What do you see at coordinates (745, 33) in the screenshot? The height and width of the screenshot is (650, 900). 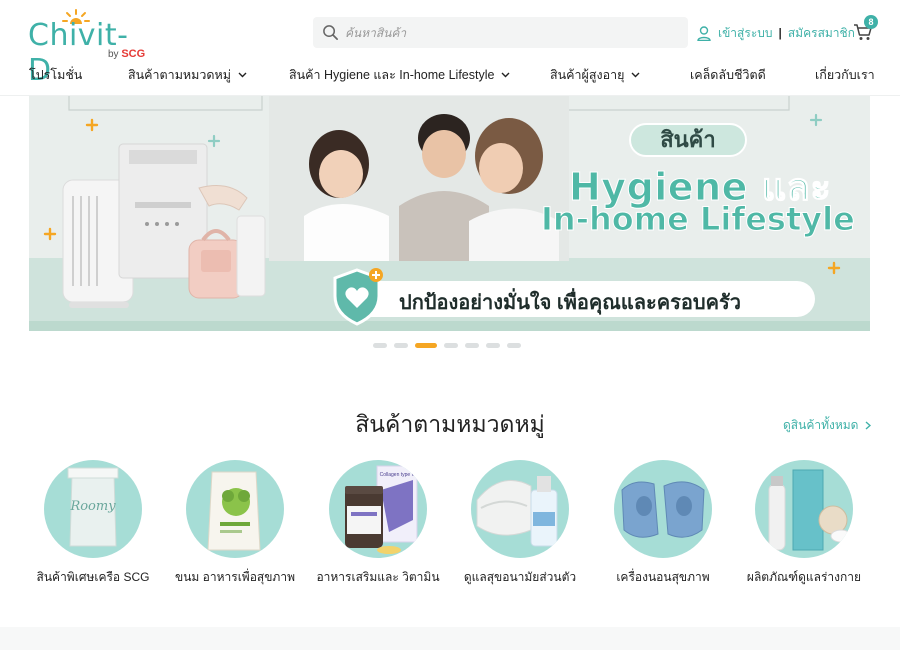 I see `login-link: เข้าสู่ระบบ` at bounding box center [745, 33].